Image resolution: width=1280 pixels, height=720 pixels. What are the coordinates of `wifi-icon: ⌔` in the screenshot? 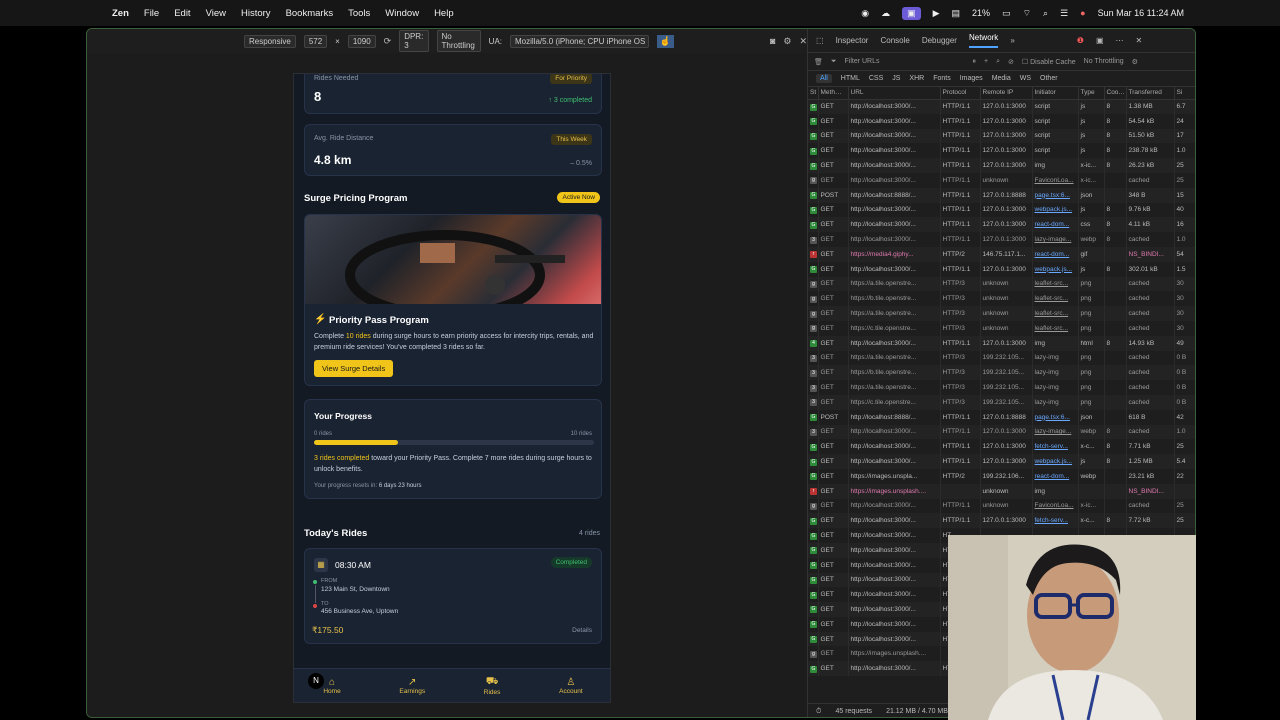 It's located at (1027, 13).